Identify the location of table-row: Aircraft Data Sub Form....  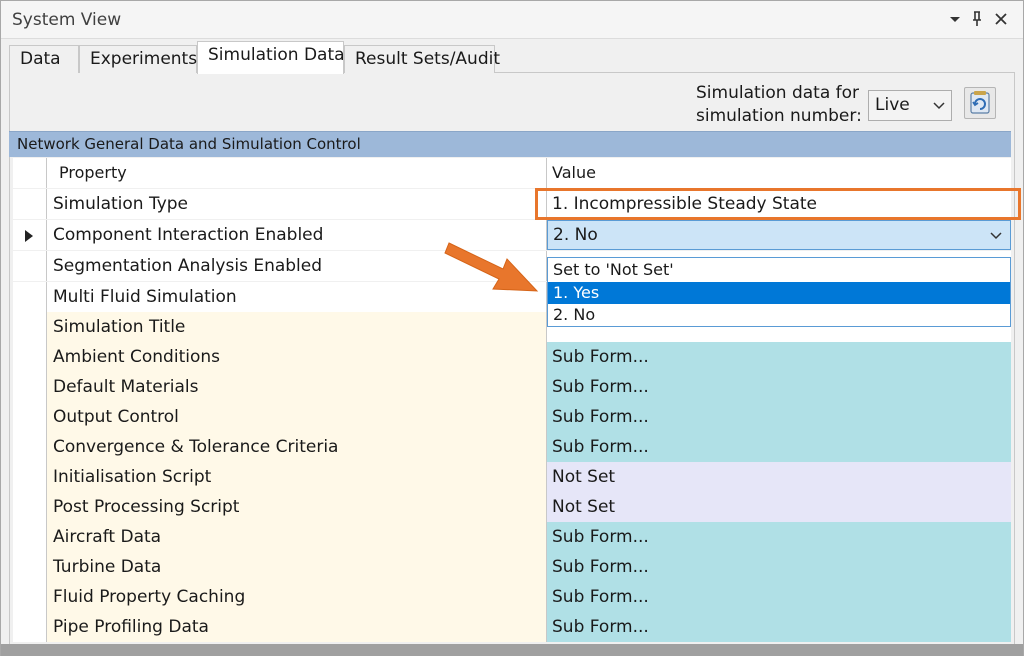
(512, 537).